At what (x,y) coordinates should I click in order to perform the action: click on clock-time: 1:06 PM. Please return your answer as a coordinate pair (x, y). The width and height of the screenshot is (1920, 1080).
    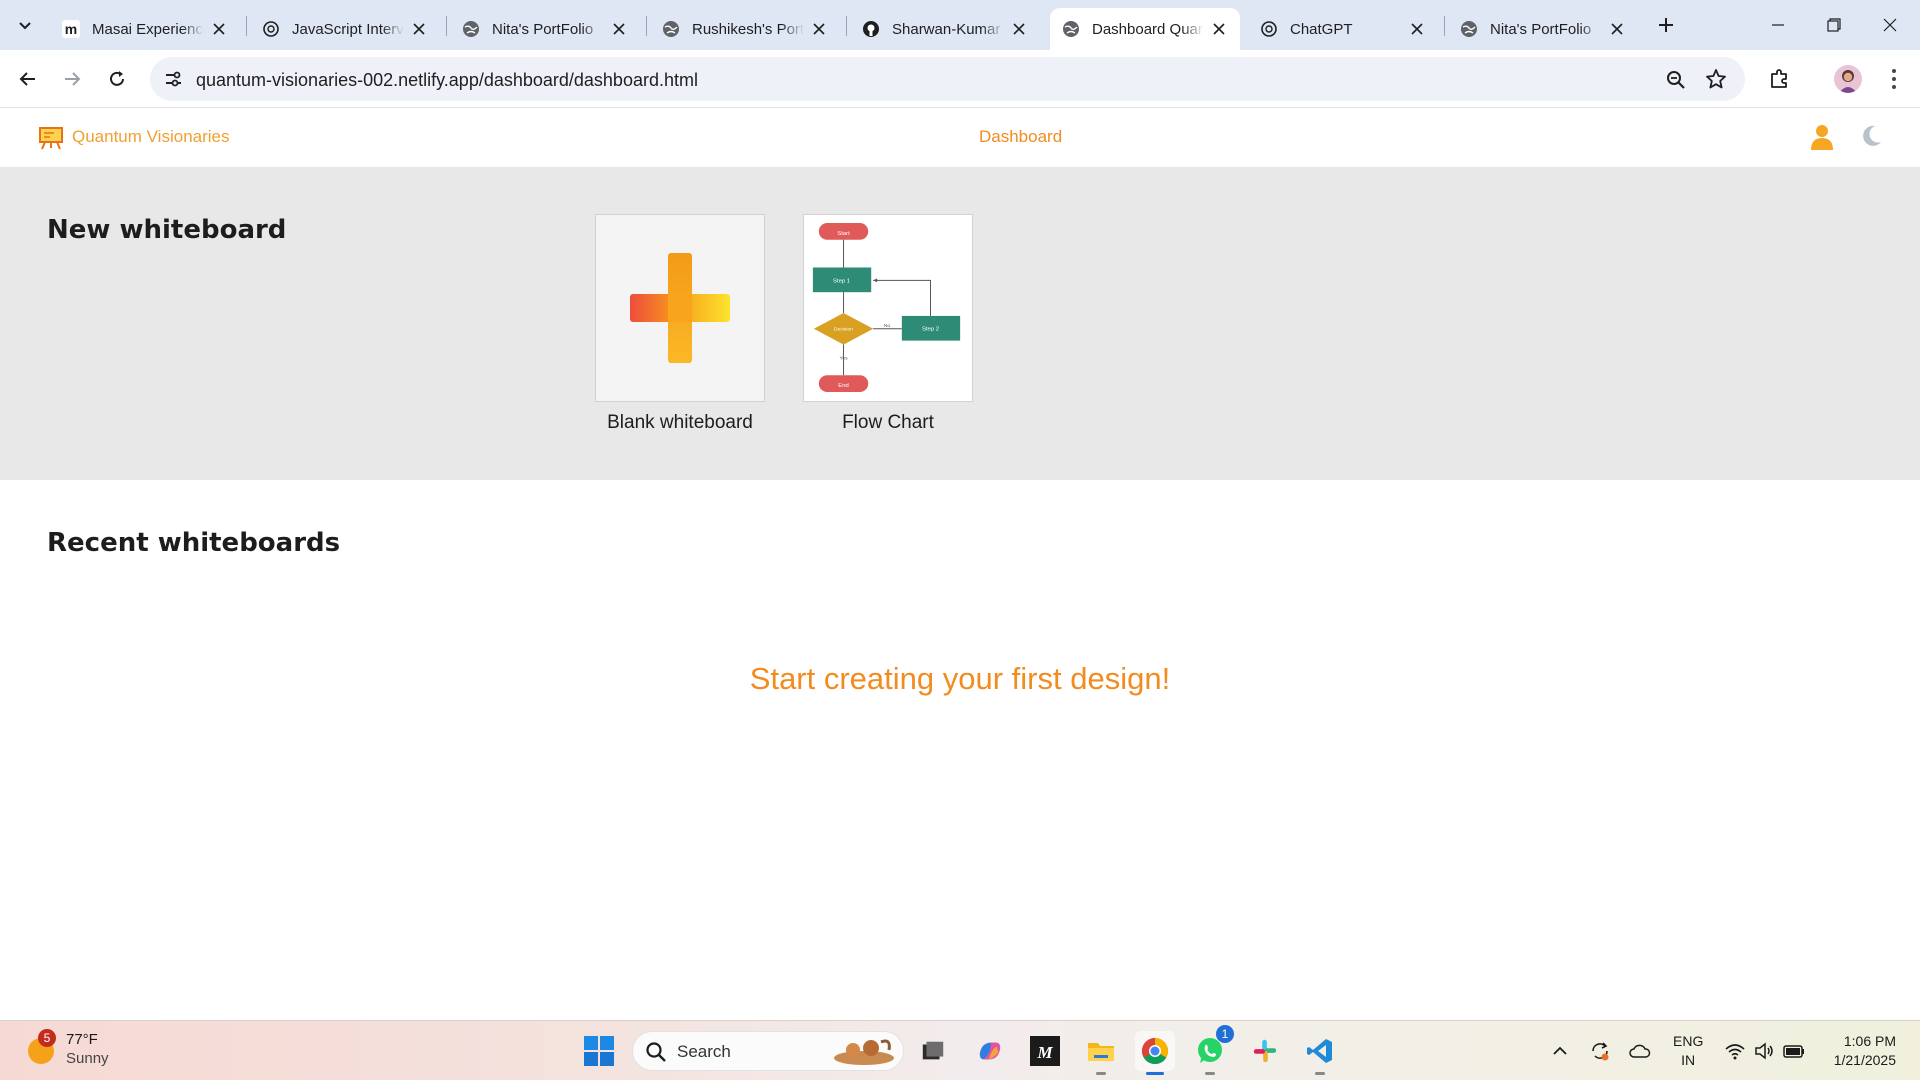
    Looking at the image, I should click on (1869, 1041).